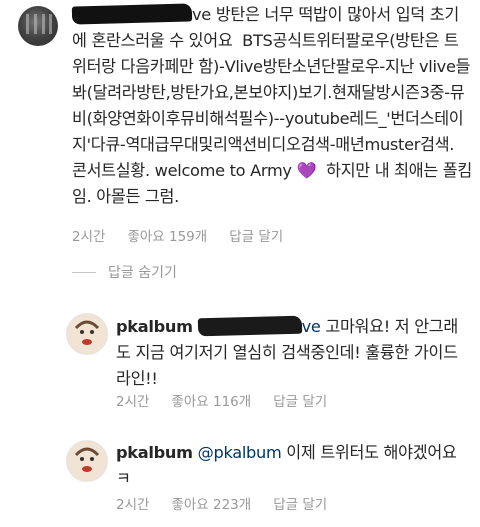 The width and height of the screenshot is (480, 527). What do you see at coordinates (142, 273) in the screenshot?
I see `hide-replies-label: 답글 숨기기` at bounding box center [142, 273].